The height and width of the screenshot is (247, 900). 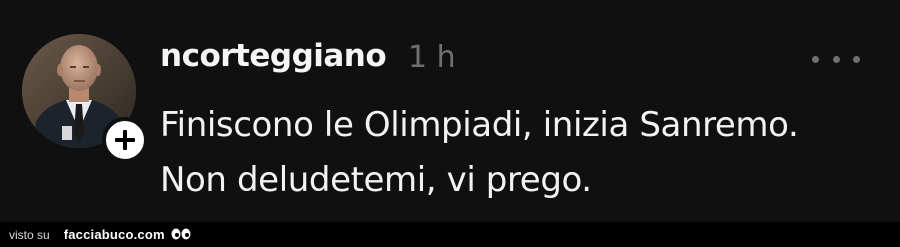 What do you see at coordinates (450, 234) in the screenshot?
I see `watermark-footer: visto su facciabuco.com` at bounding box center [450, 234].